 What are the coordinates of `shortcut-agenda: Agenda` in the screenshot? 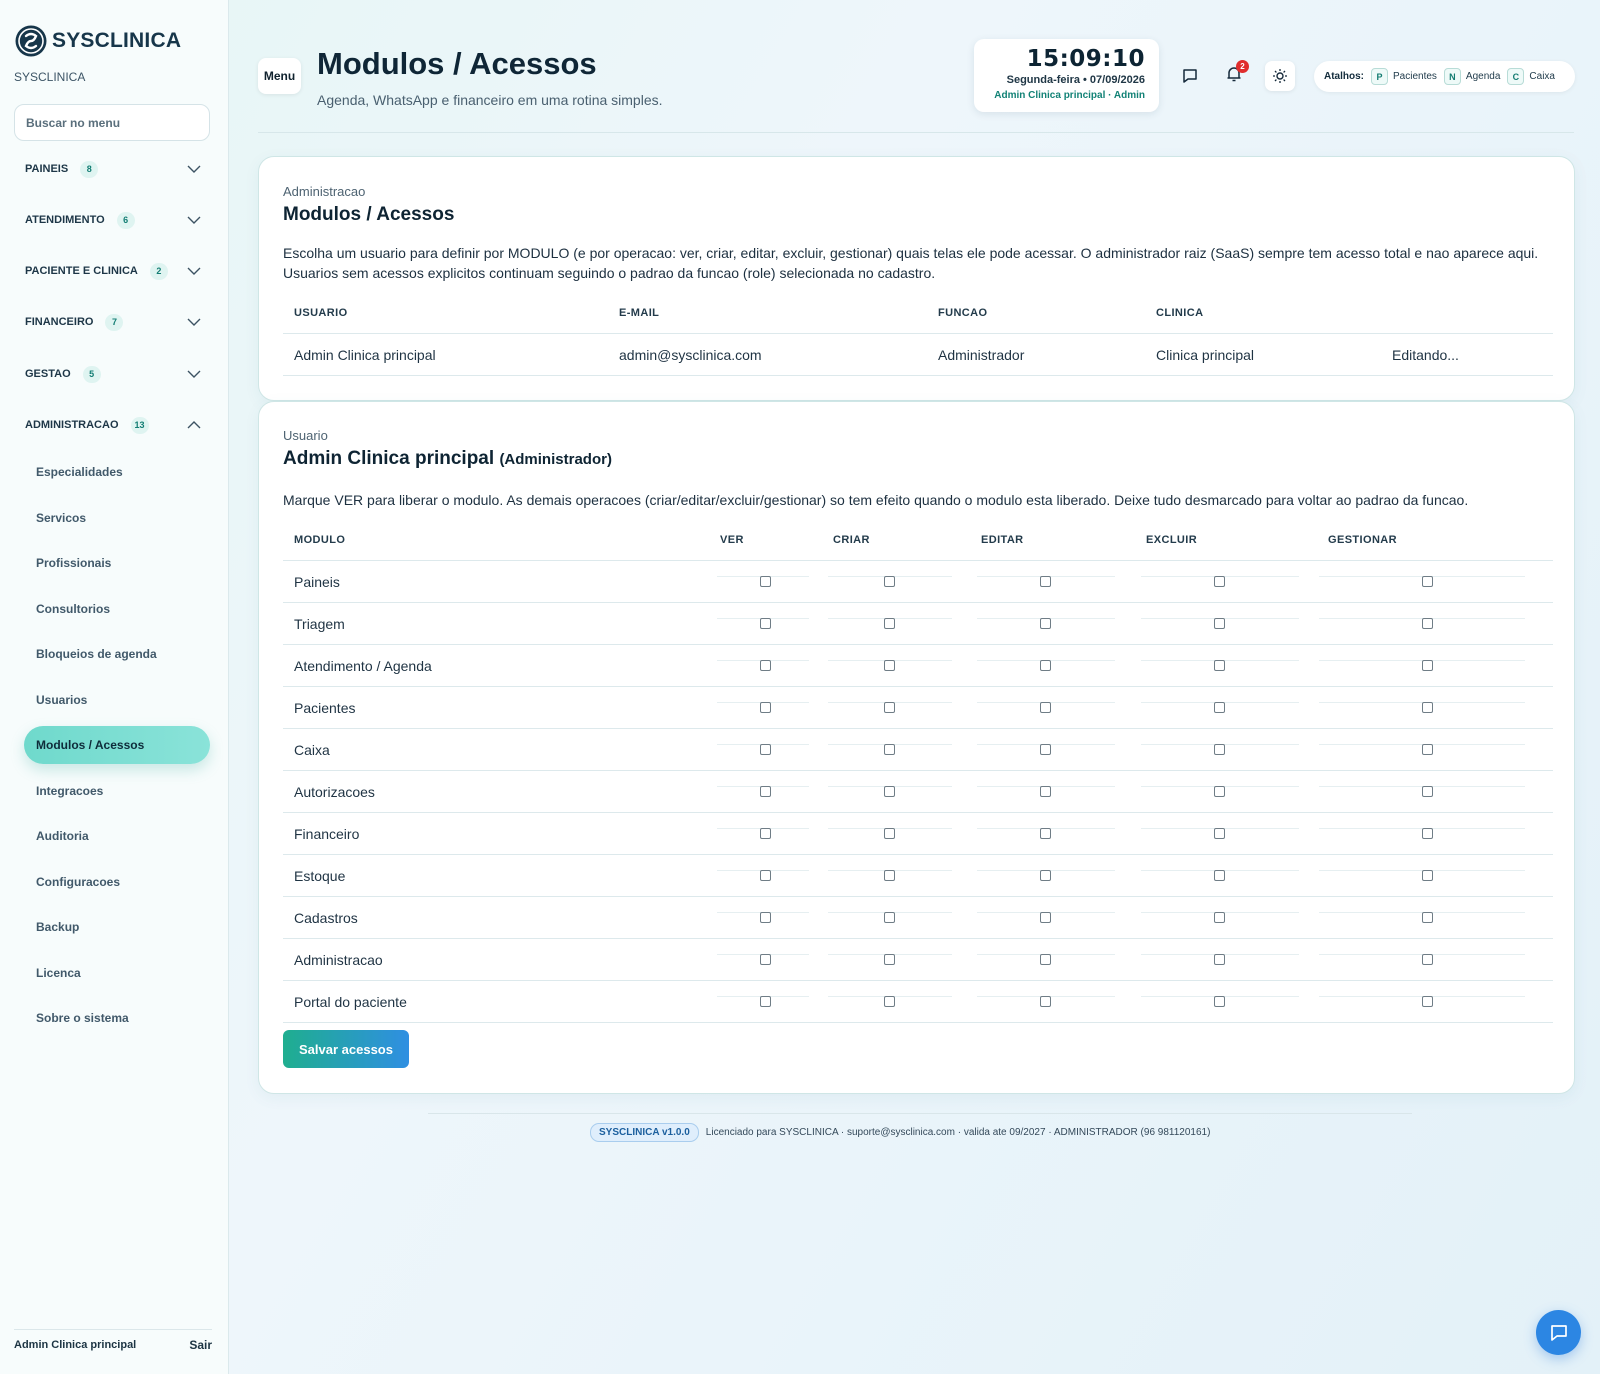 It's located at (1483, 76).